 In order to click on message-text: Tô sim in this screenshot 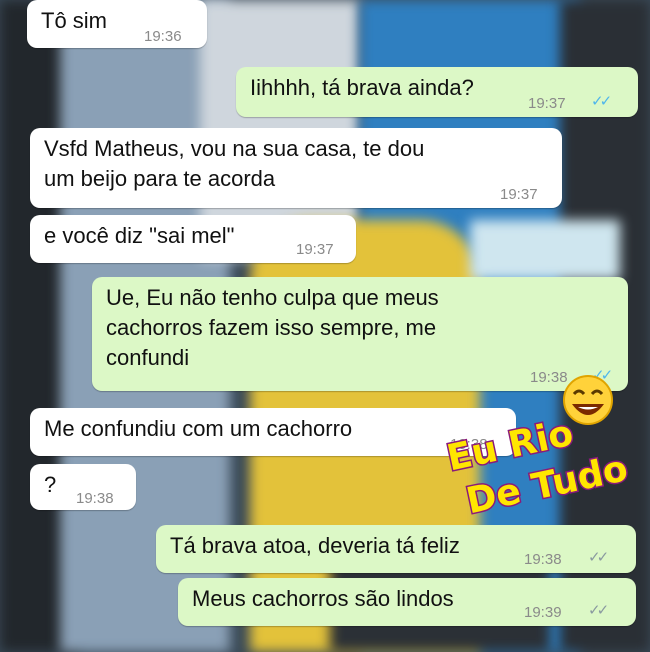, I will do `click(74, 20)`.